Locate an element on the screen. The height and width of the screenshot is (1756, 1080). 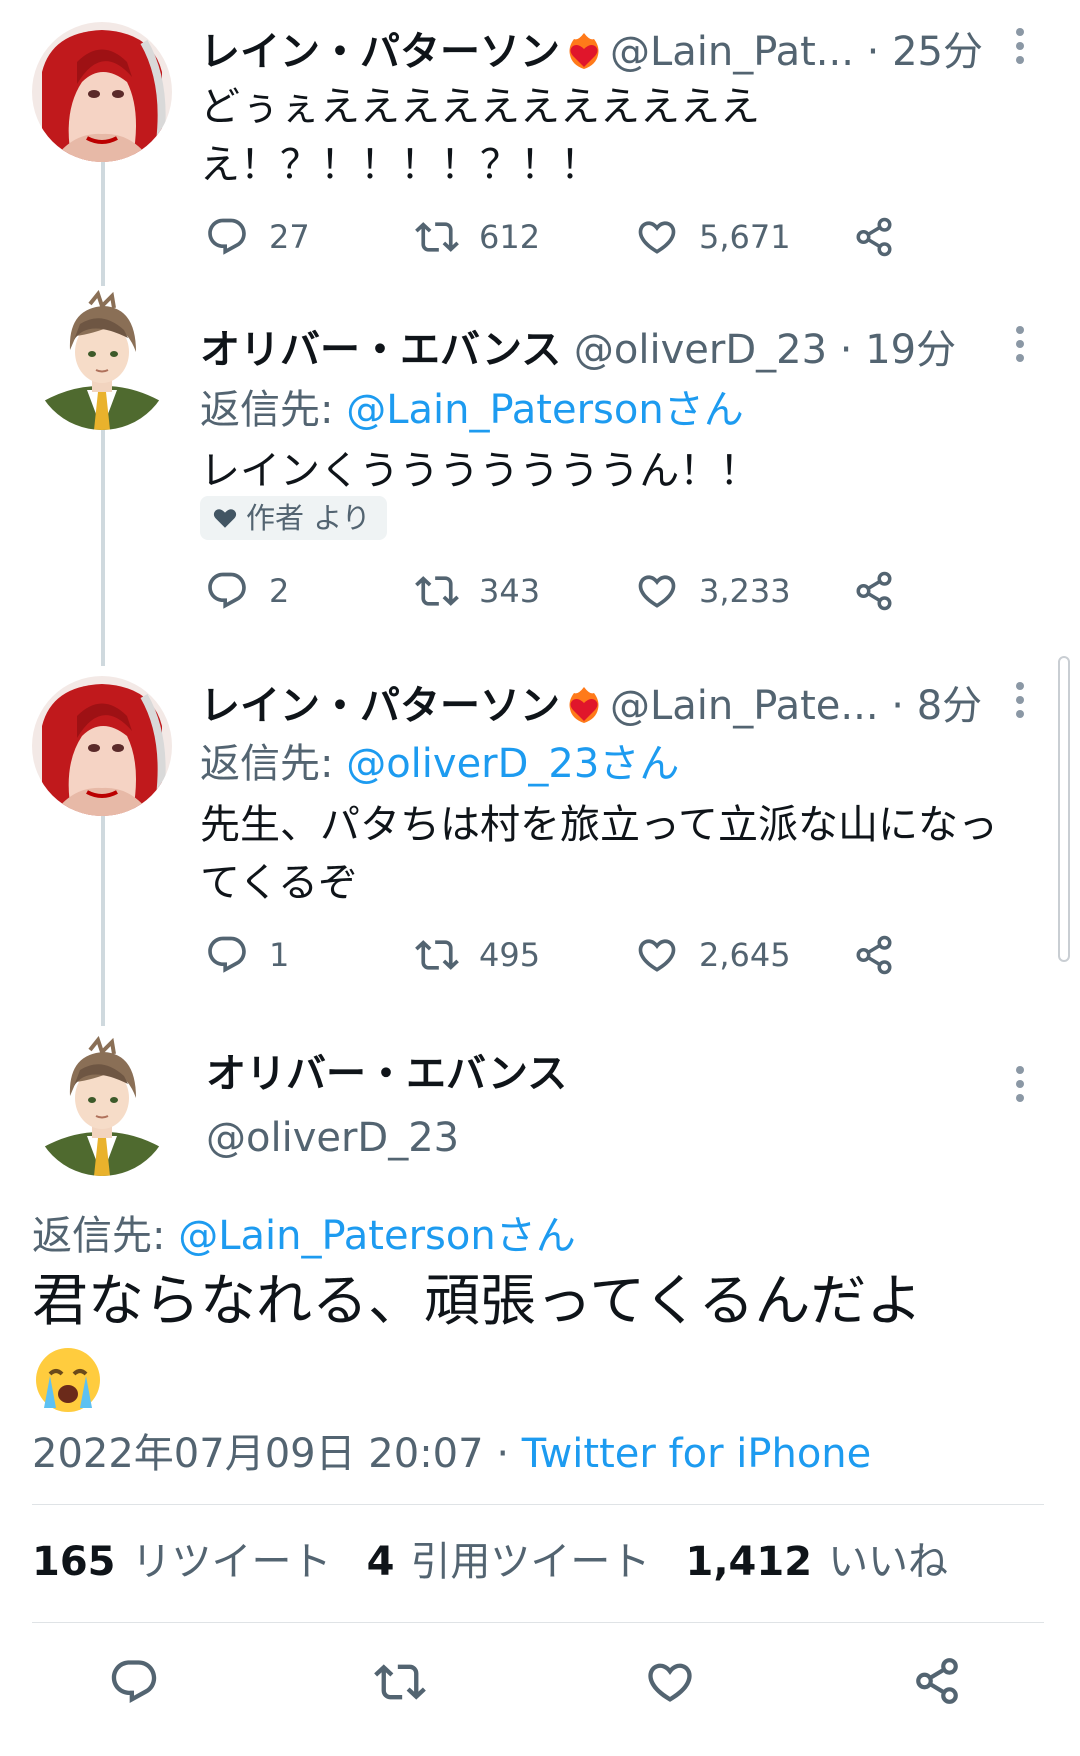
tweet-meta: 2022年07月09日 20:07 · Twitter for iPhone is located at coordinates (451, 1454).